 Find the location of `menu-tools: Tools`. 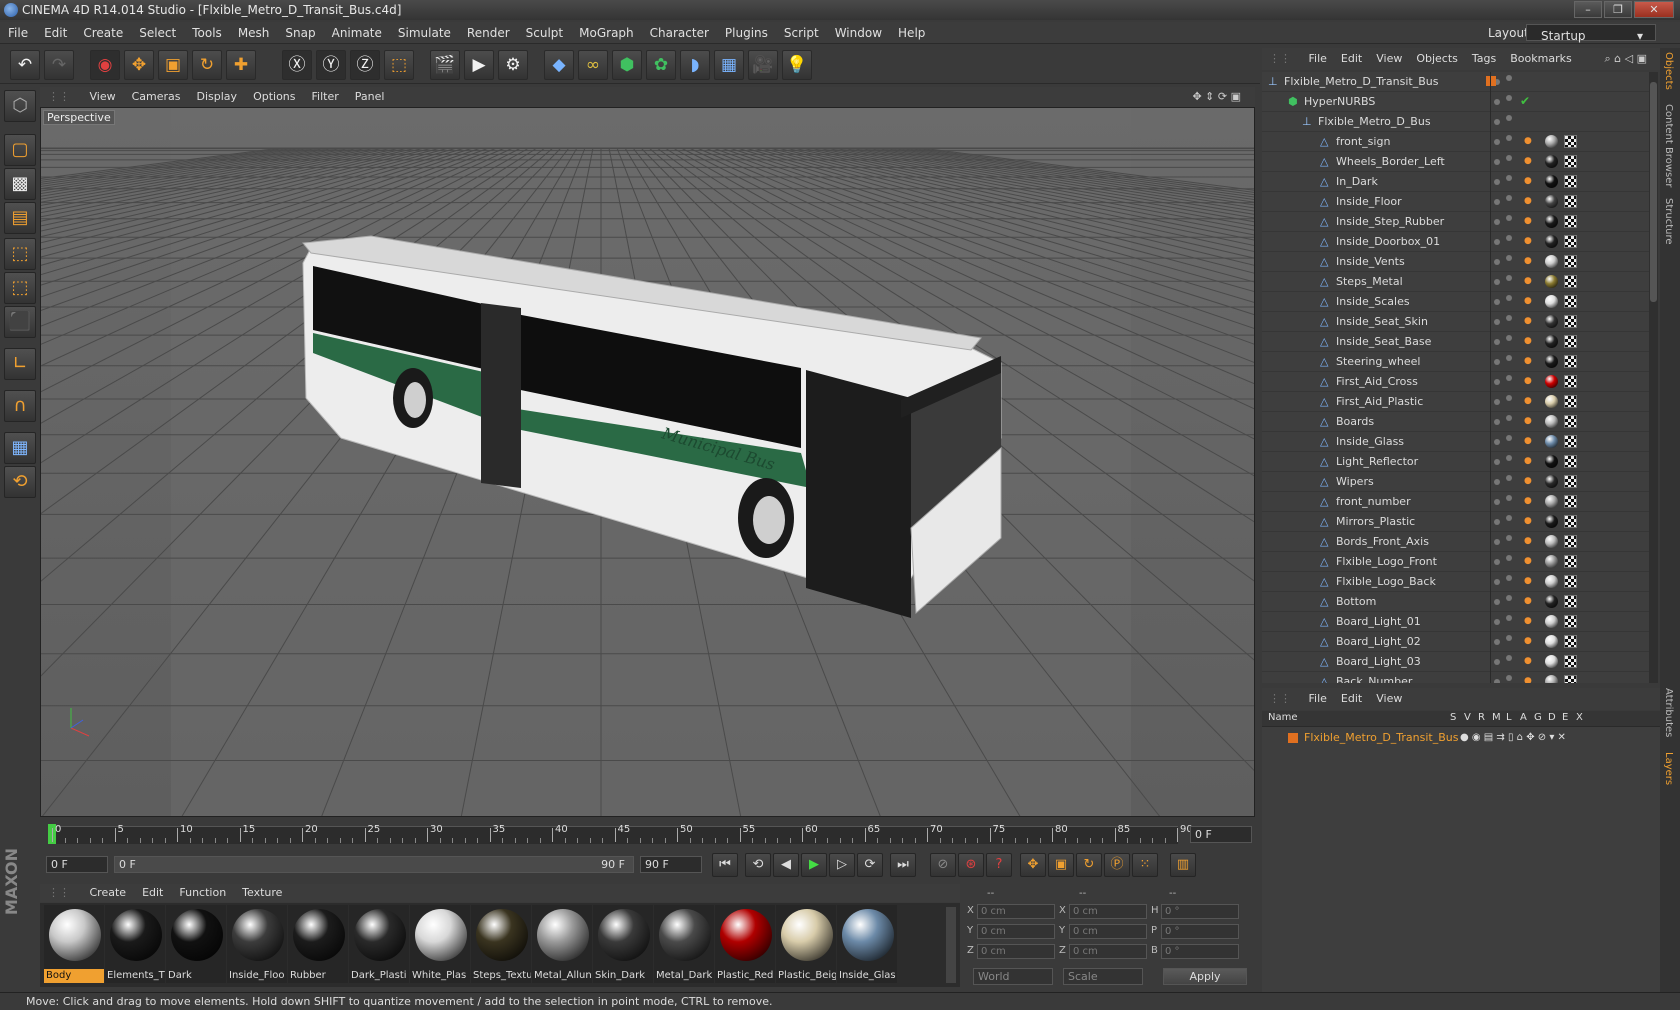

menu-tools: Tools is located at coordinates (207, 33).